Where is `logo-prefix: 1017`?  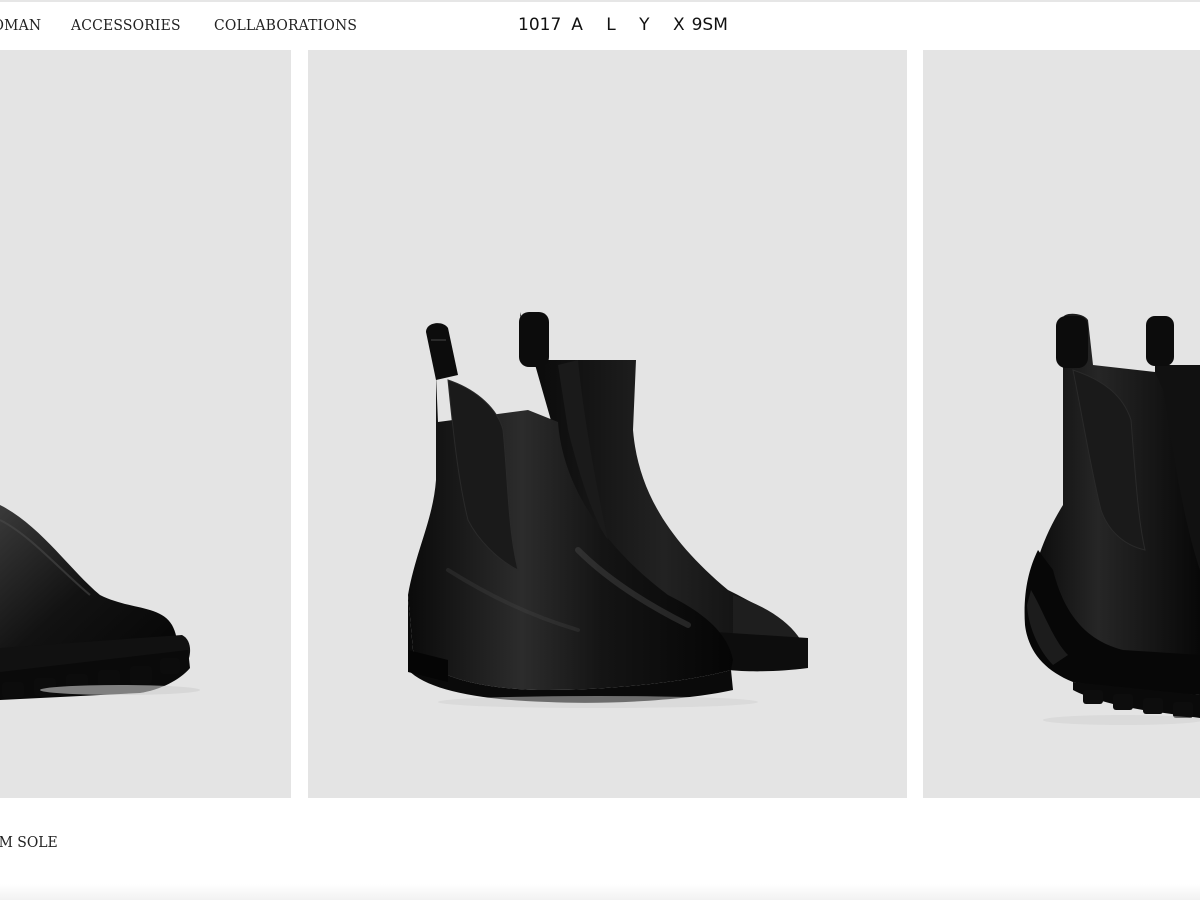
logo-prefix: 1017 is located at coordinates (540, 25).